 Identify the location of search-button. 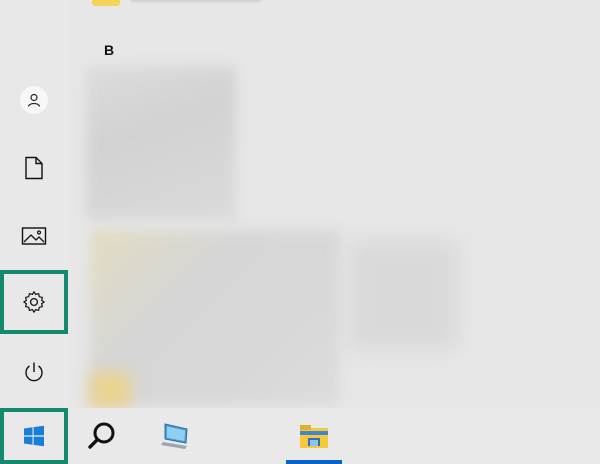
(102, 436).